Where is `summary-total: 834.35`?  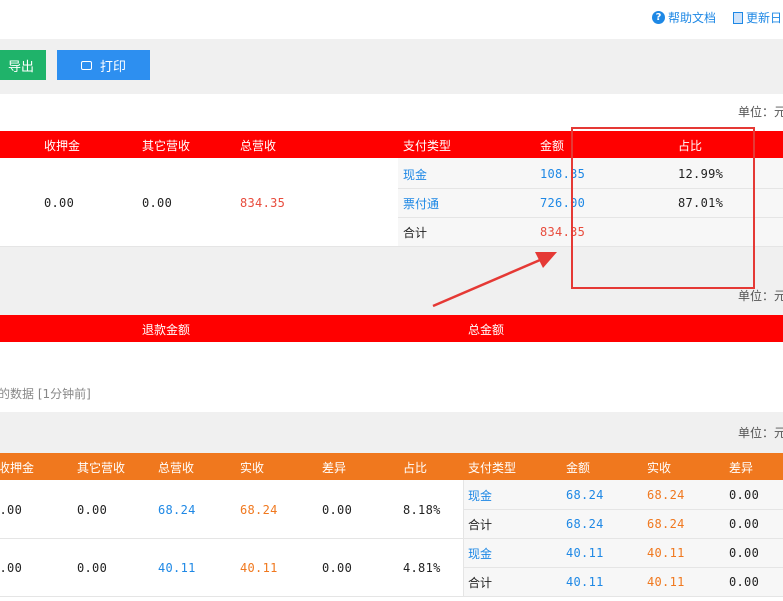 summary-total: 834.35 is located at coordinates (263, 203).